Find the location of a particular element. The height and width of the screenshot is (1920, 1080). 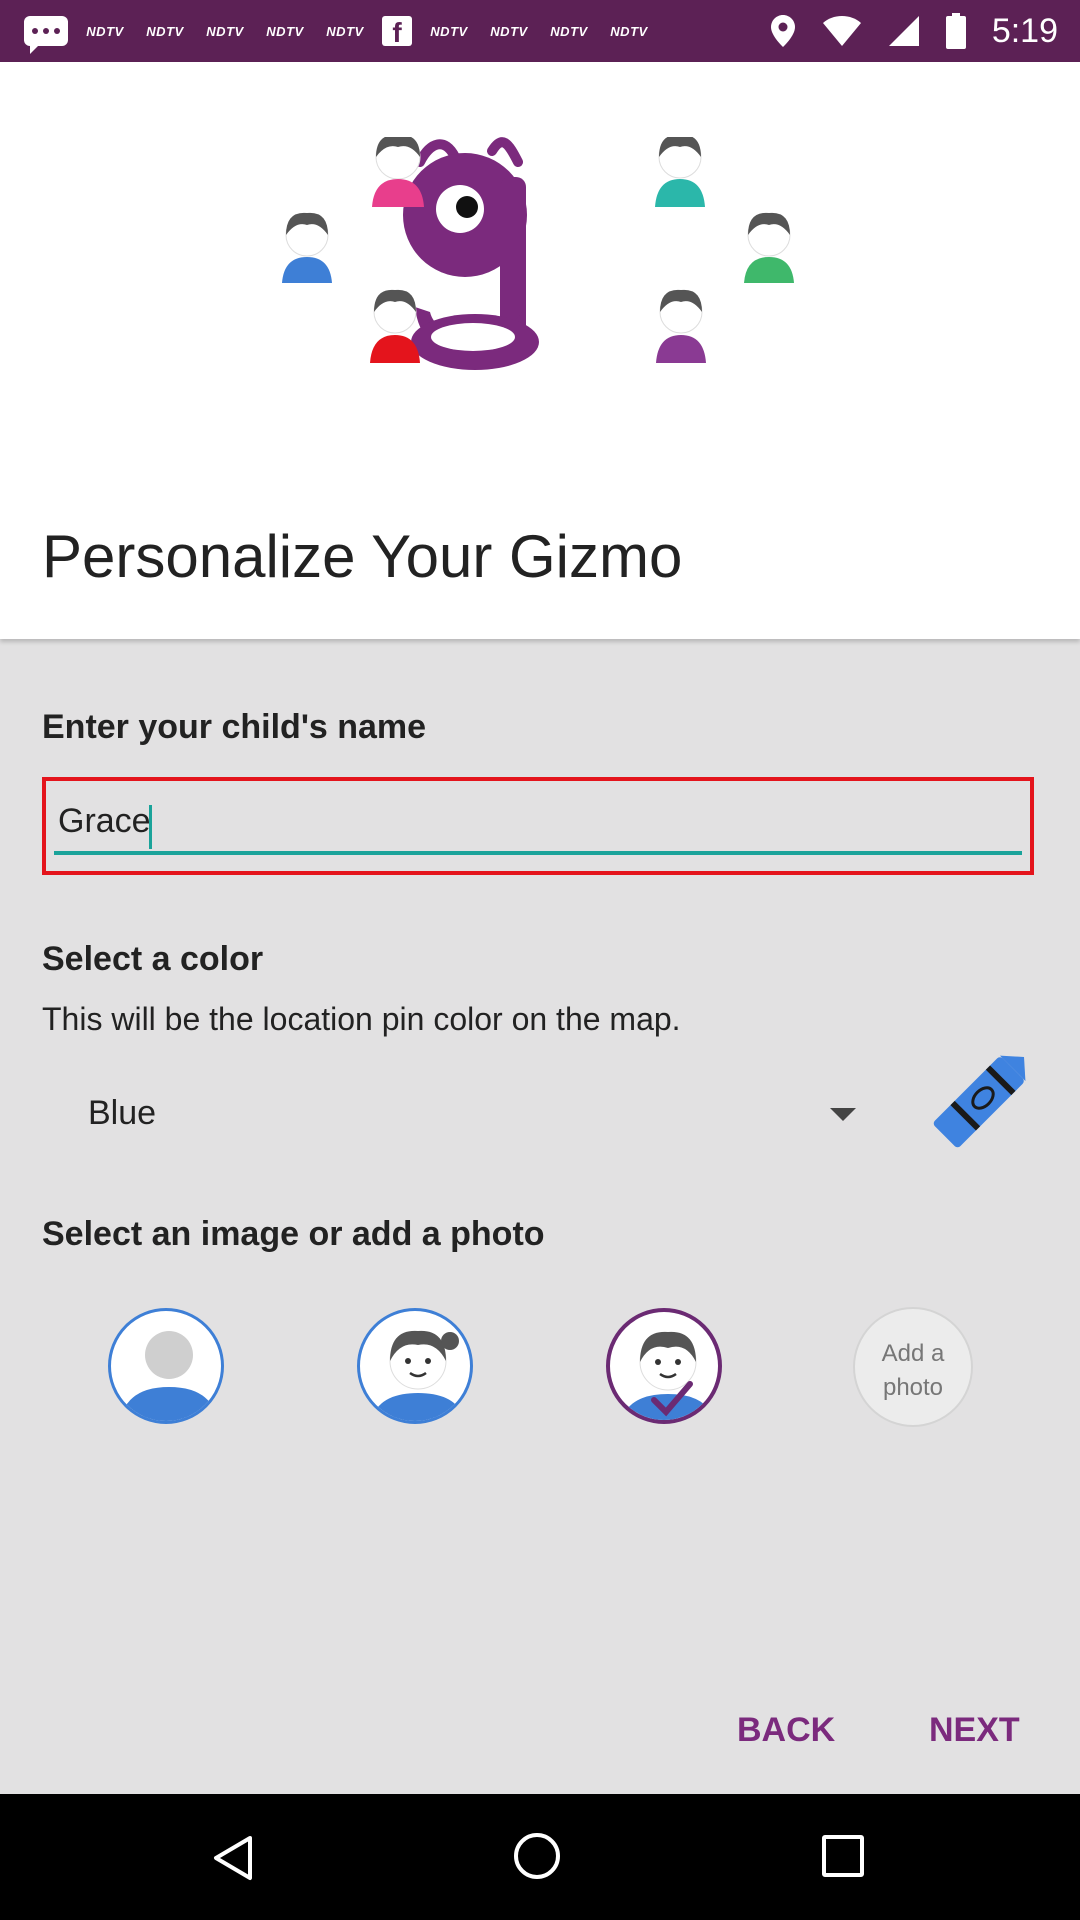

page-title: Personalize Your Gizmo is located at coordinates (362, 556).